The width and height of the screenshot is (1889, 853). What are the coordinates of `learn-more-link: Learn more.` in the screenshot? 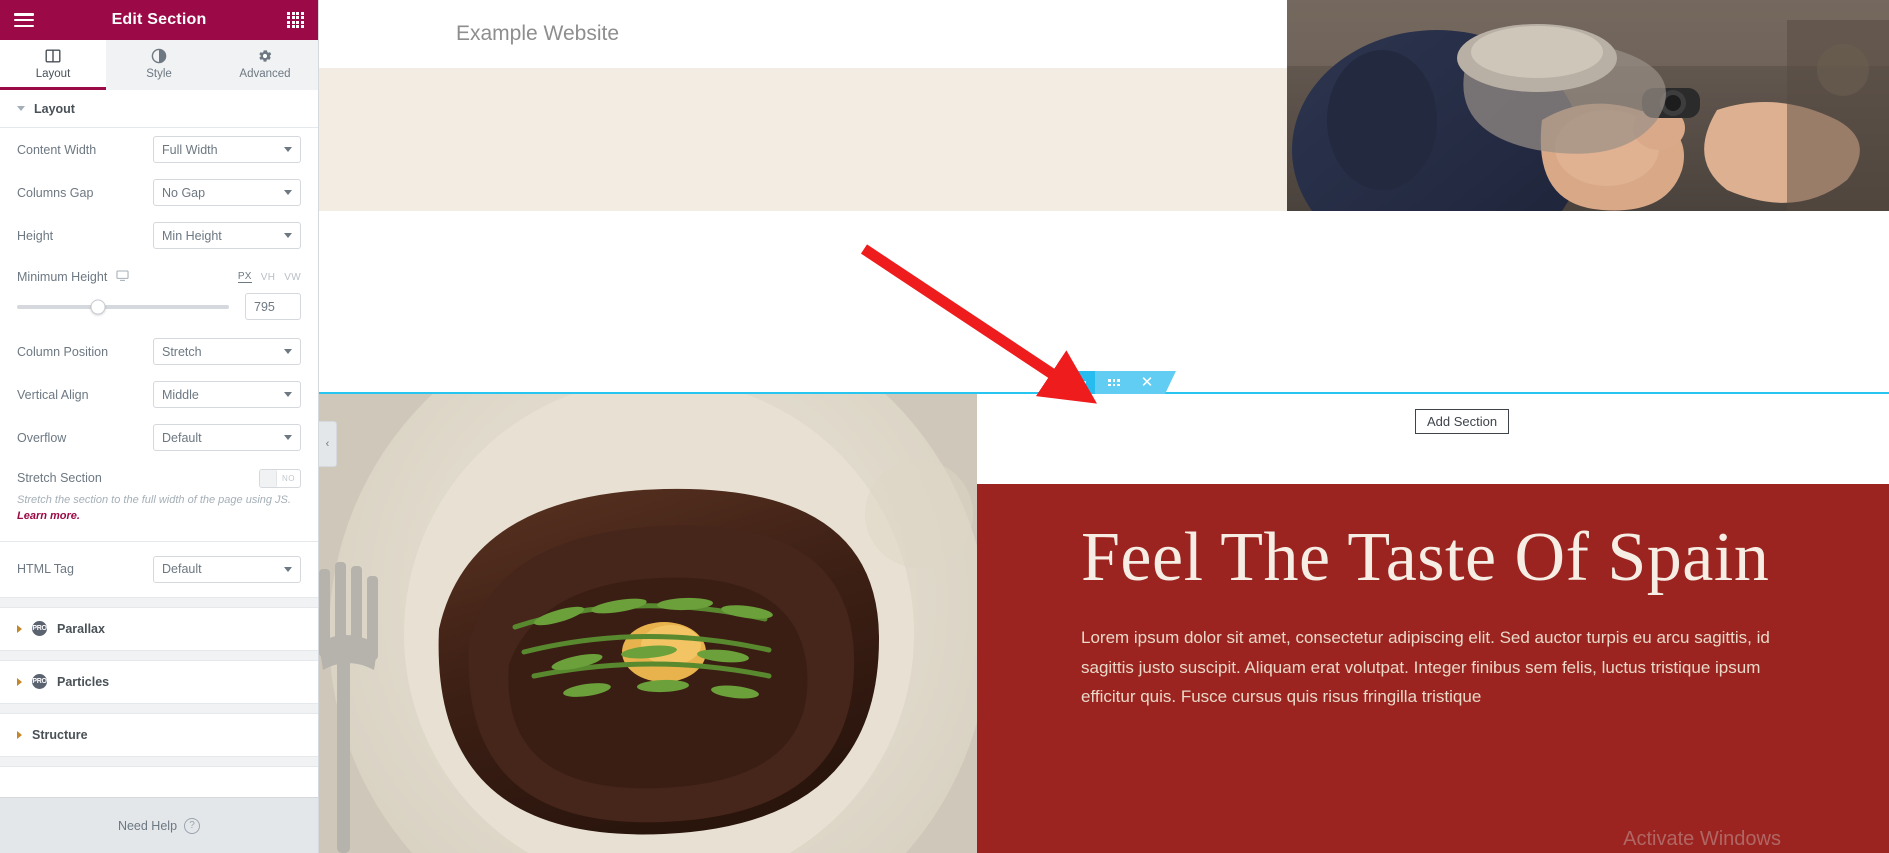 It's located at (48, 516).